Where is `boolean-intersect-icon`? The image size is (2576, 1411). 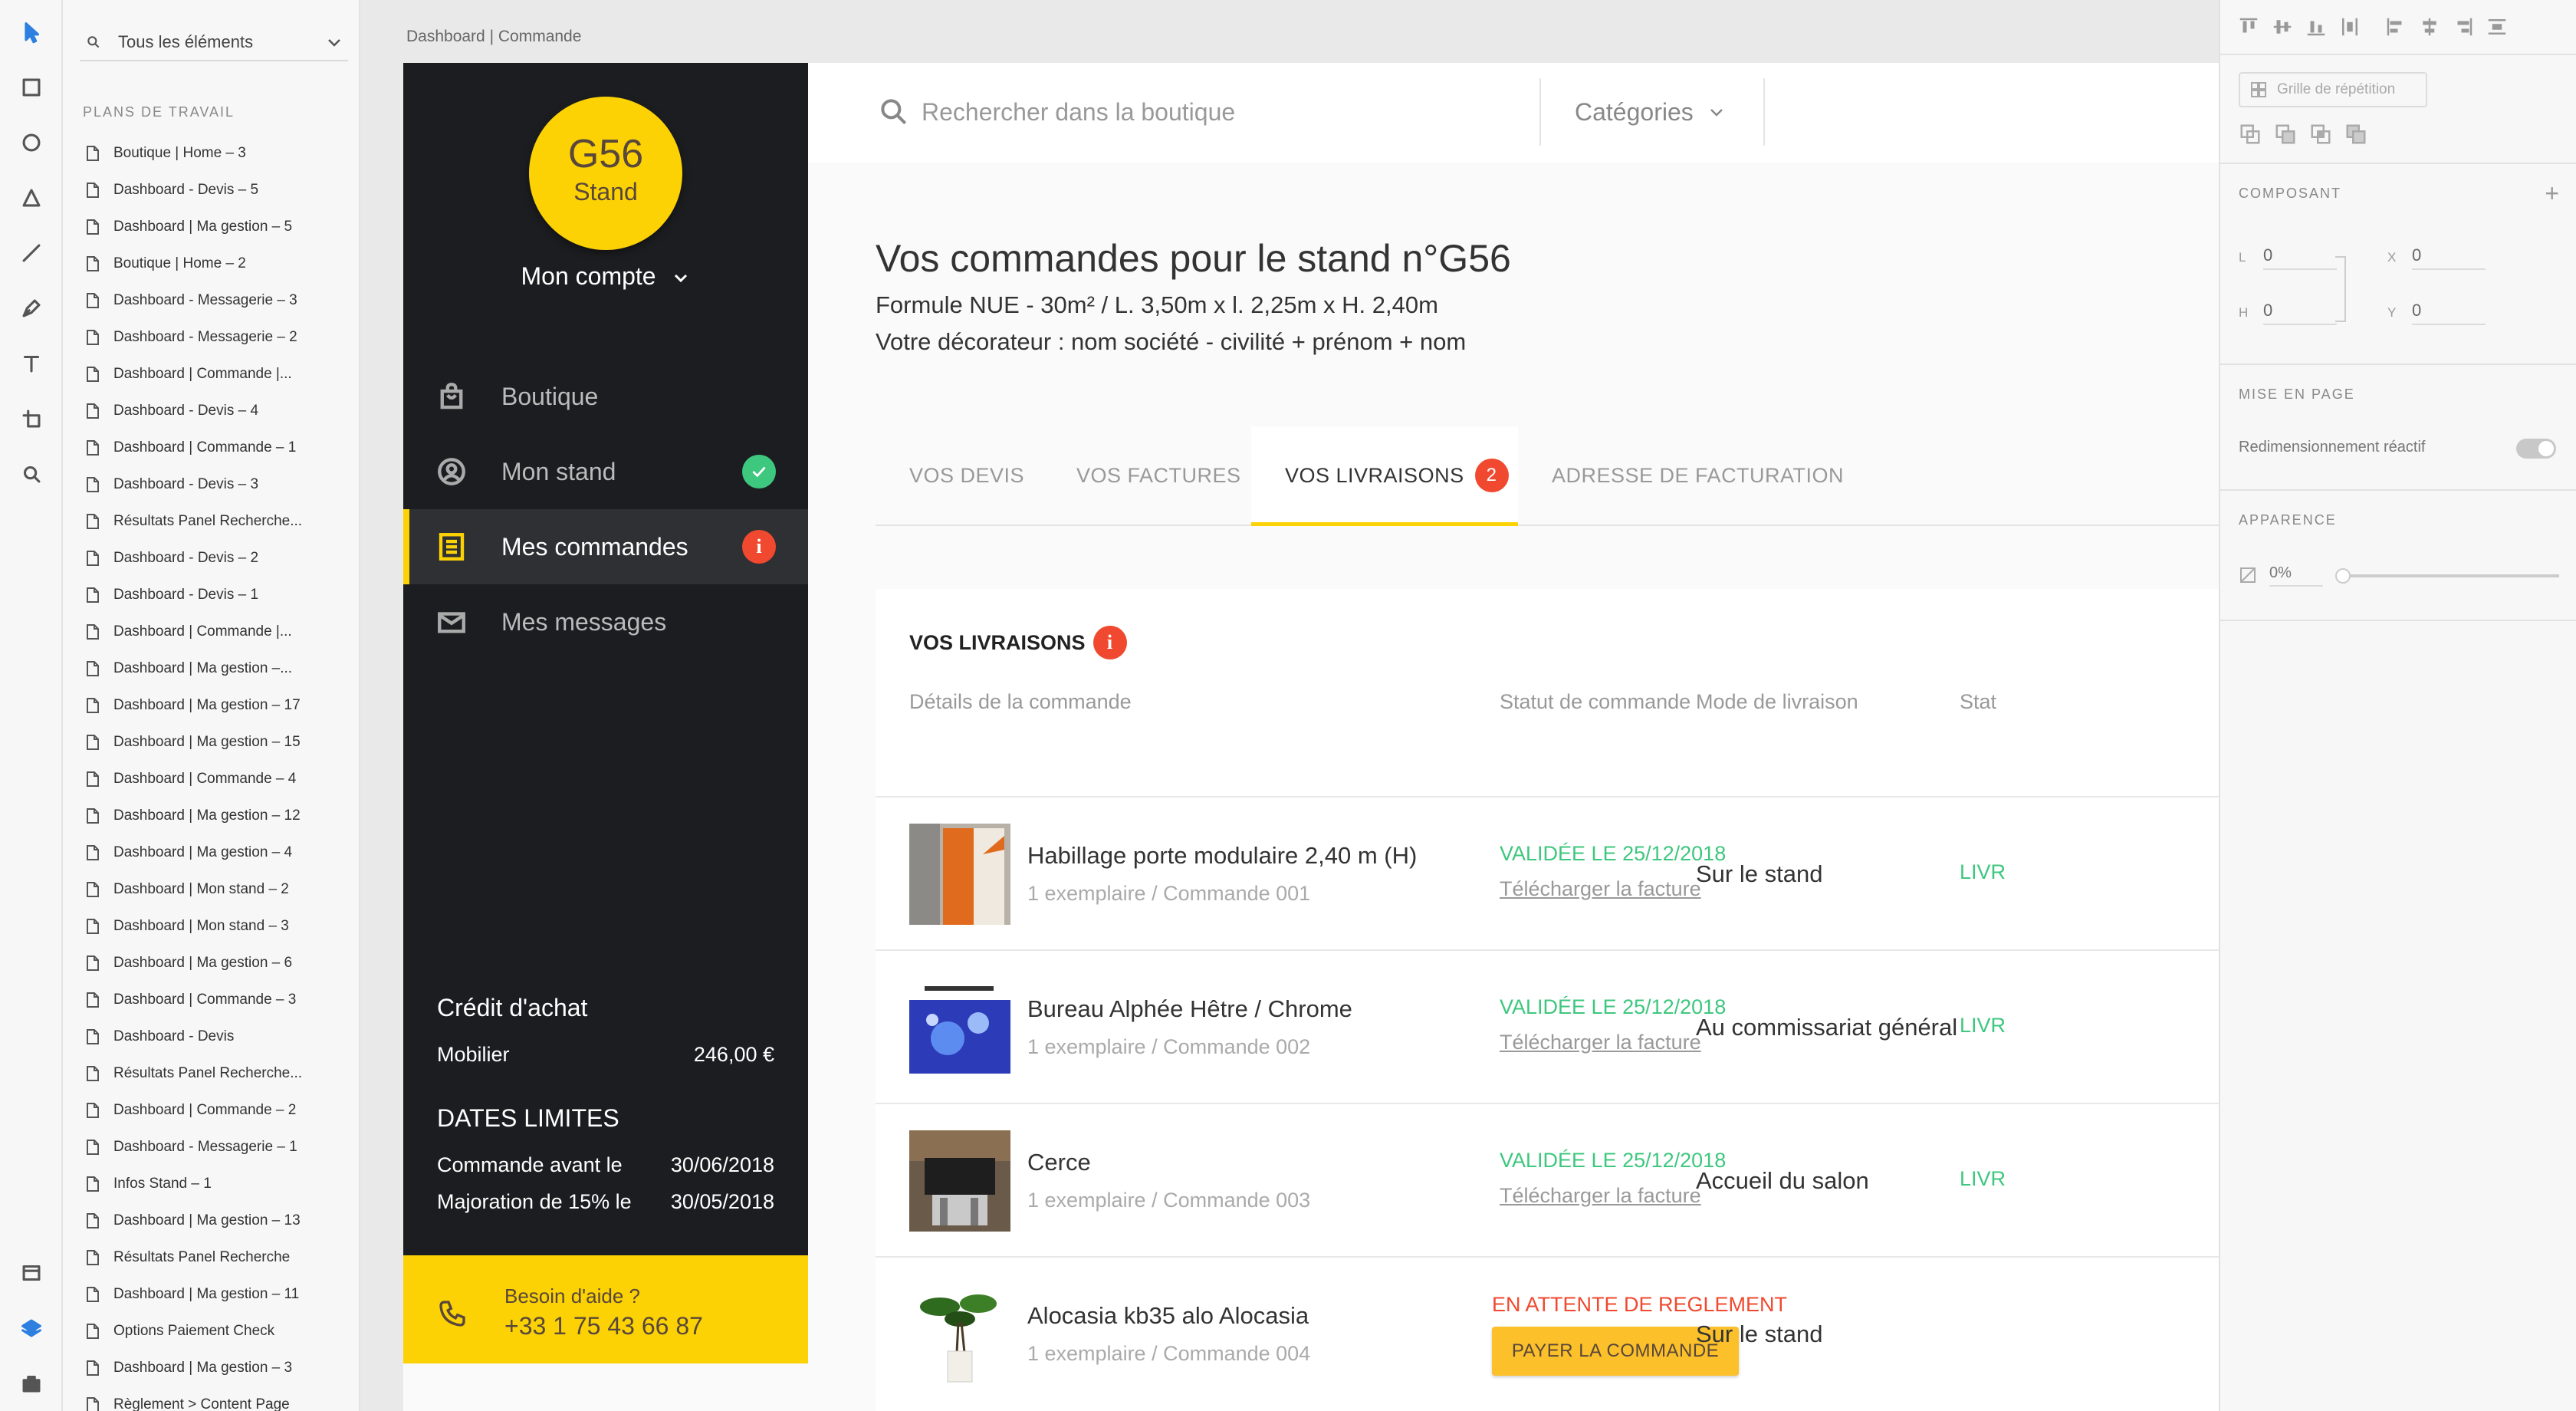
boolean-intersect-icon is located at coordinates (2320, 135).